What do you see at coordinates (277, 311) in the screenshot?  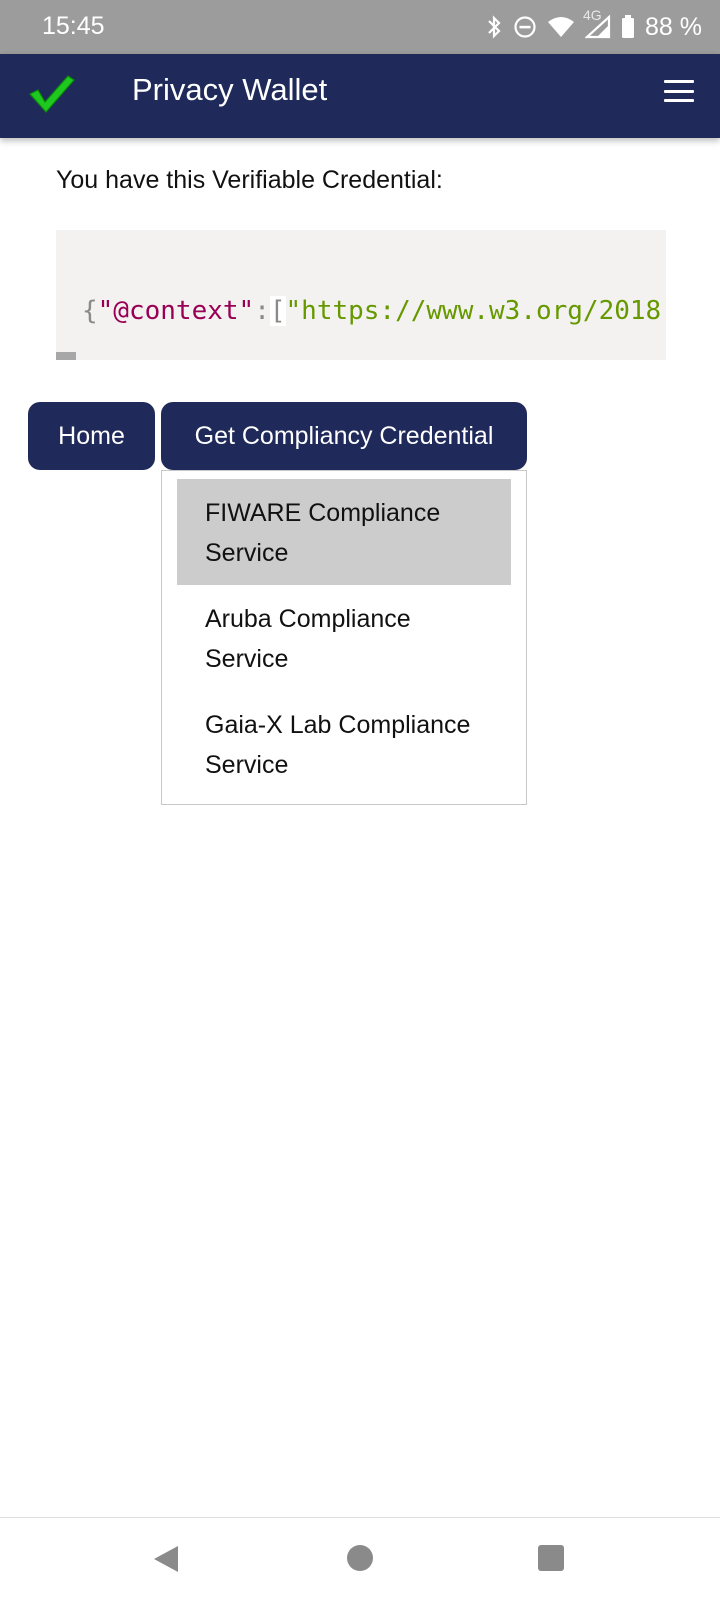 I see `code-open-bracket: [` at bounding box center [277, 311].